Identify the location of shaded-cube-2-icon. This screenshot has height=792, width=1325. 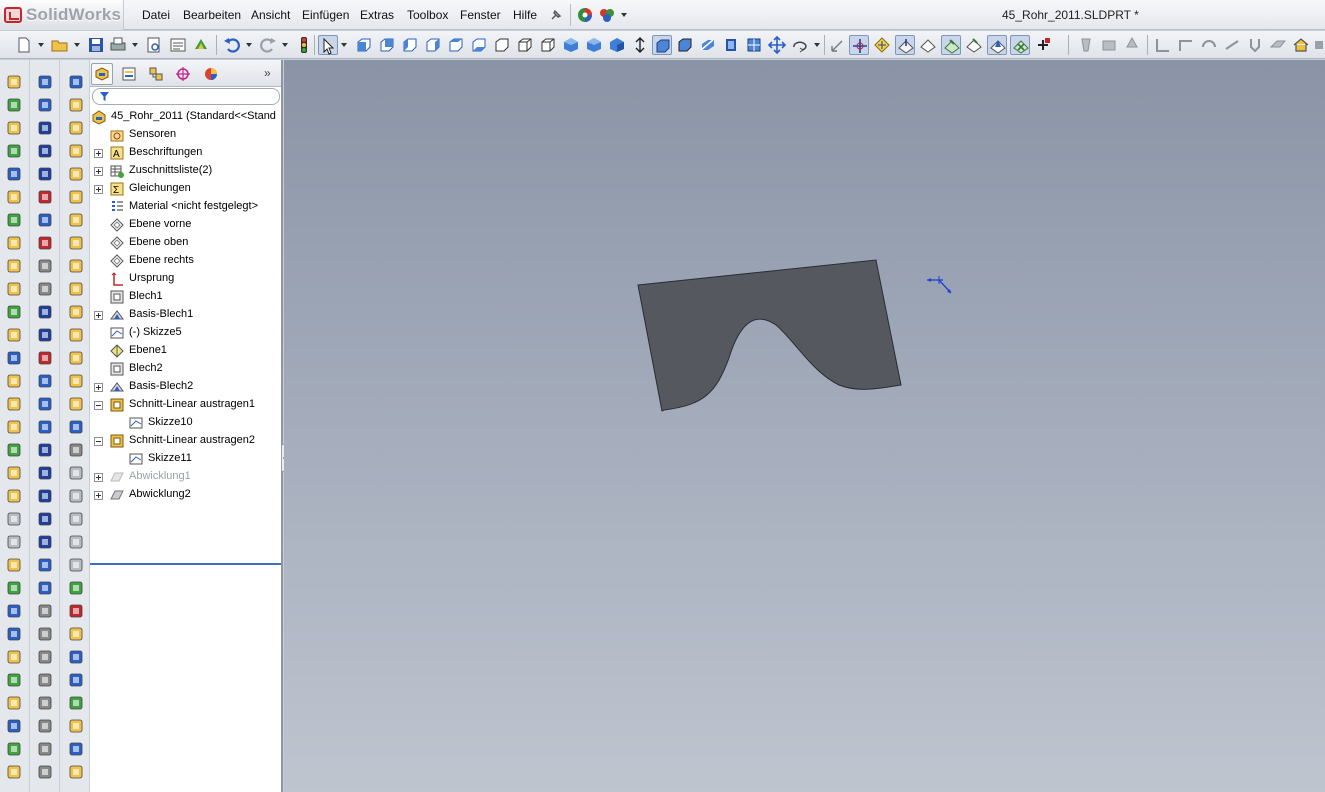
(594, 45).